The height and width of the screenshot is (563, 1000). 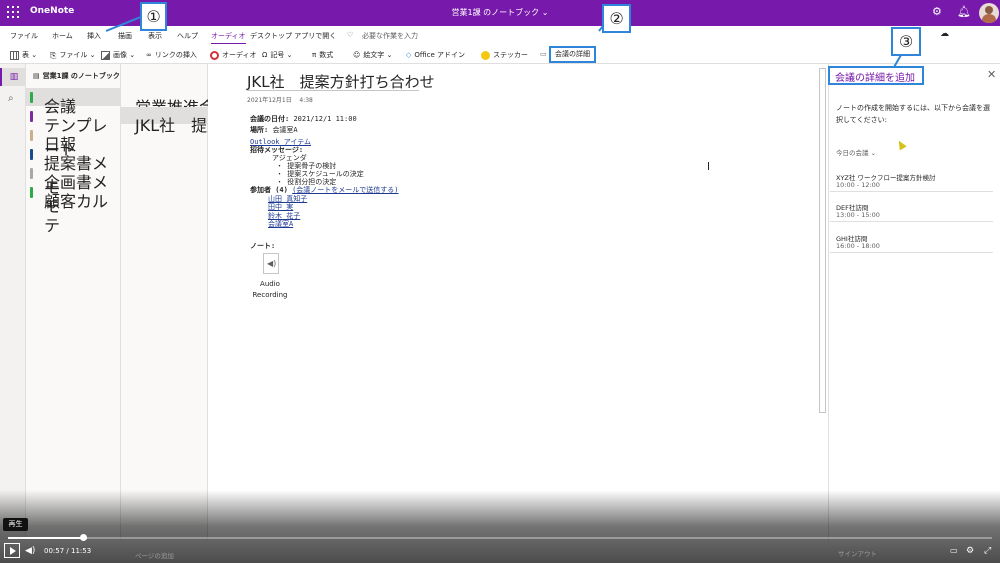 What do you see at coordinates (83, 537) in the screenshot?
I see `video-progress-handle` at bounding box center [83, 537].